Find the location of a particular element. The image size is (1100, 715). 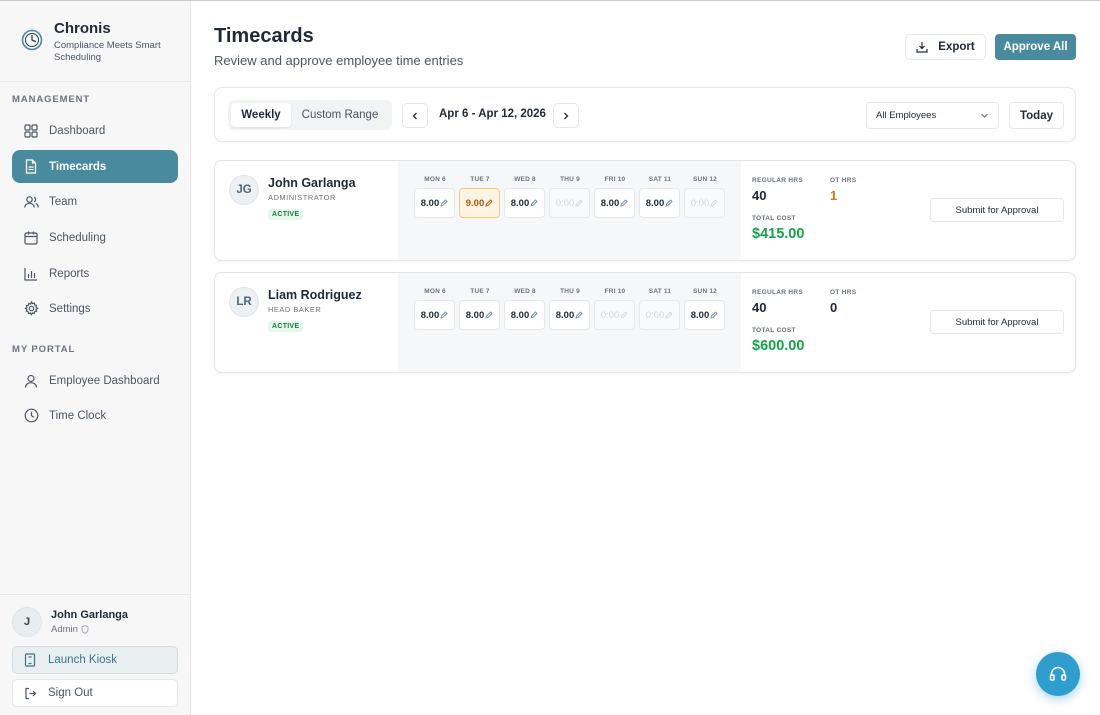

today-button: Today is located at coordinates (1036, 115).